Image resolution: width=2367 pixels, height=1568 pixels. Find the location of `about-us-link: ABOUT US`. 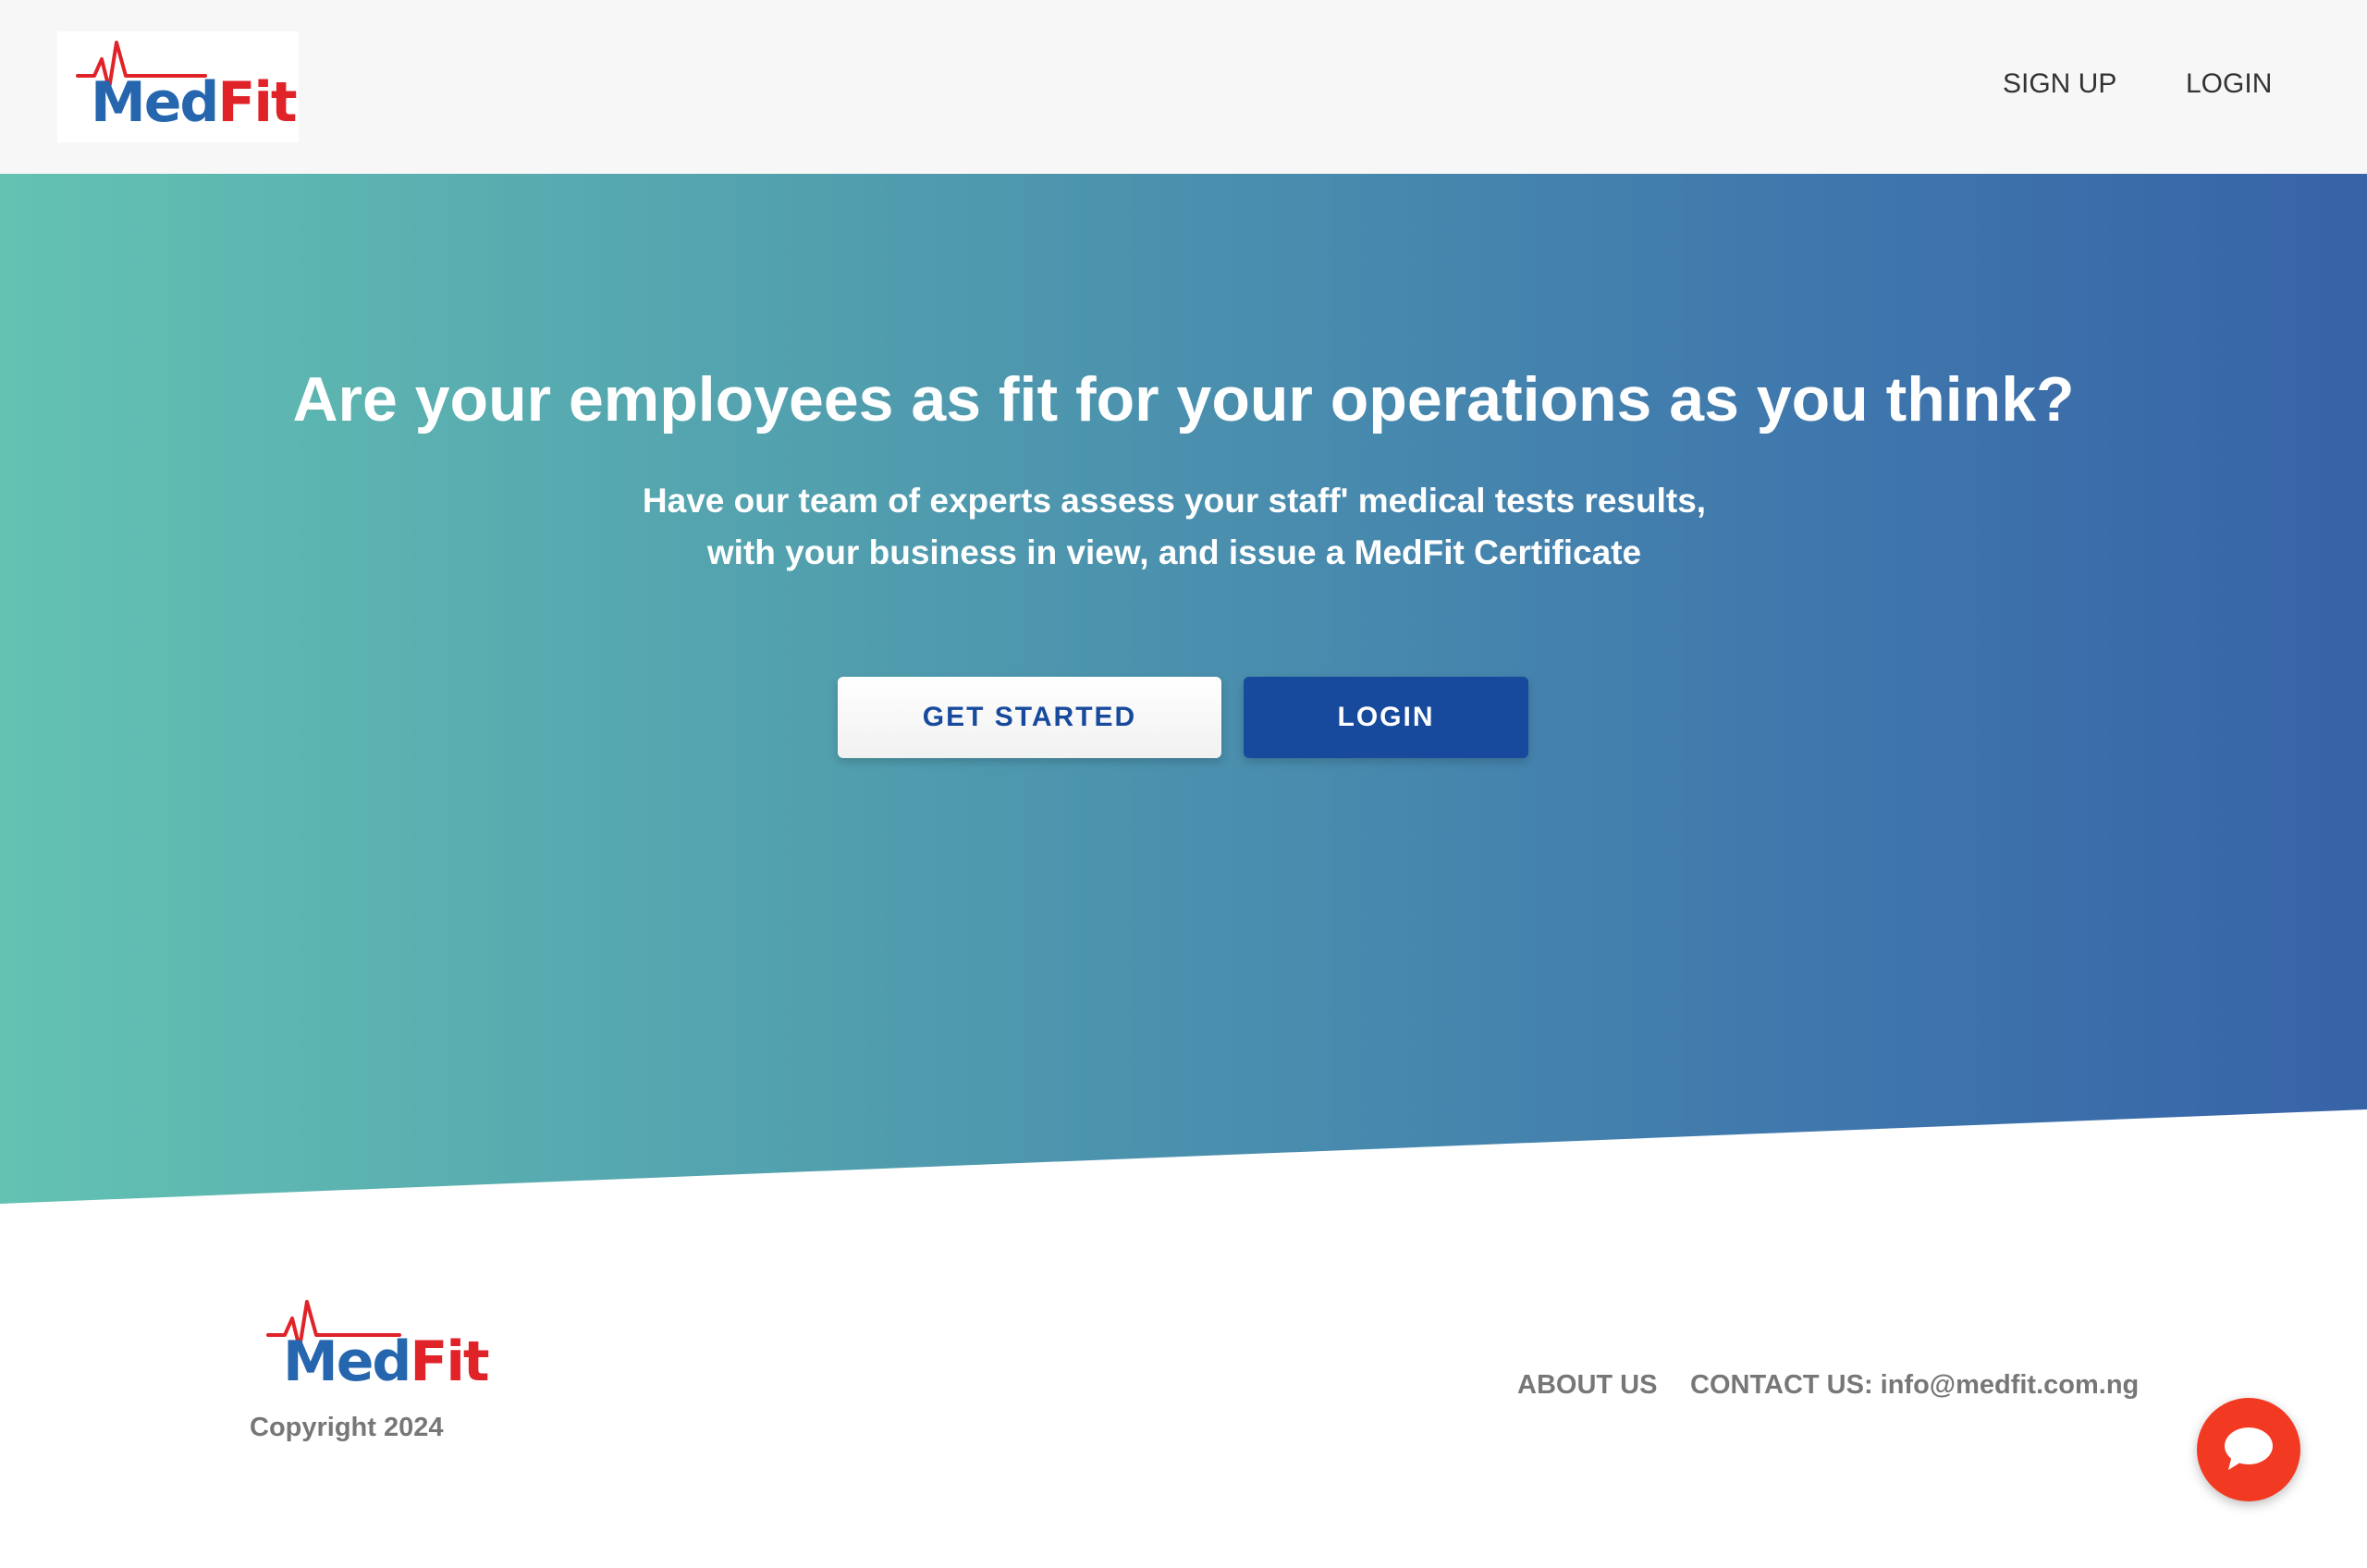

about-us-link: ABOUT US is located at coordinates (1587, 1386).